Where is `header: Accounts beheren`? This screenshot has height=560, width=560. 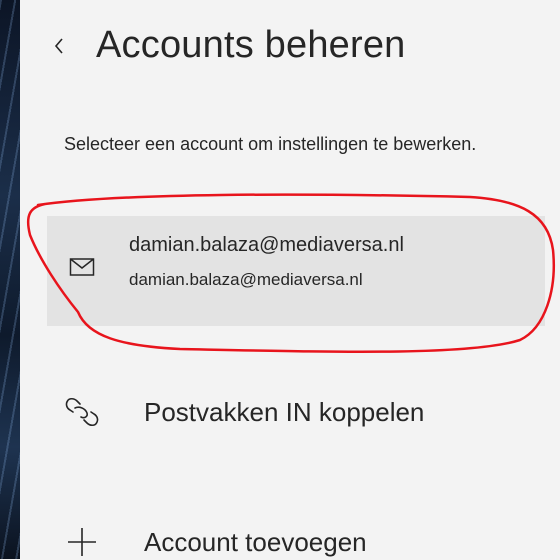
header: Accounts beheren is located at coordinates (225, 45).